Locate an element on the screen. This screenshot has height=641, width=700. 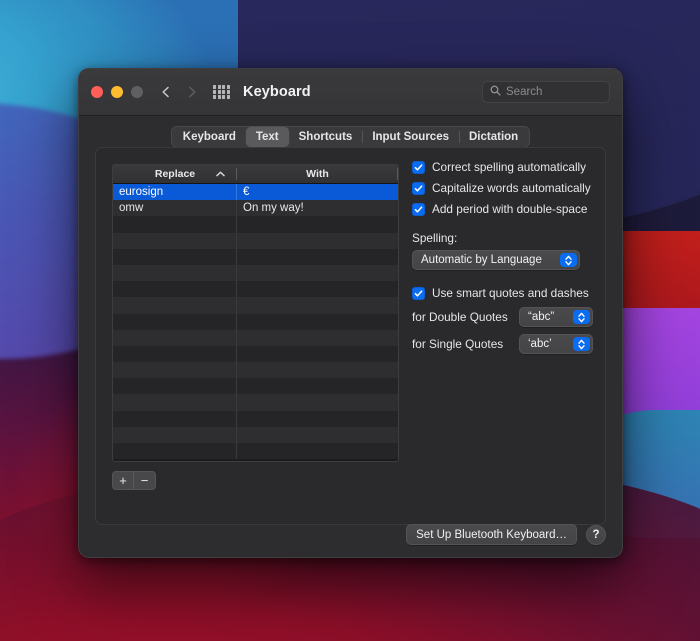
tab-keyboard: Keyboard is located at coordinates (209, 137).